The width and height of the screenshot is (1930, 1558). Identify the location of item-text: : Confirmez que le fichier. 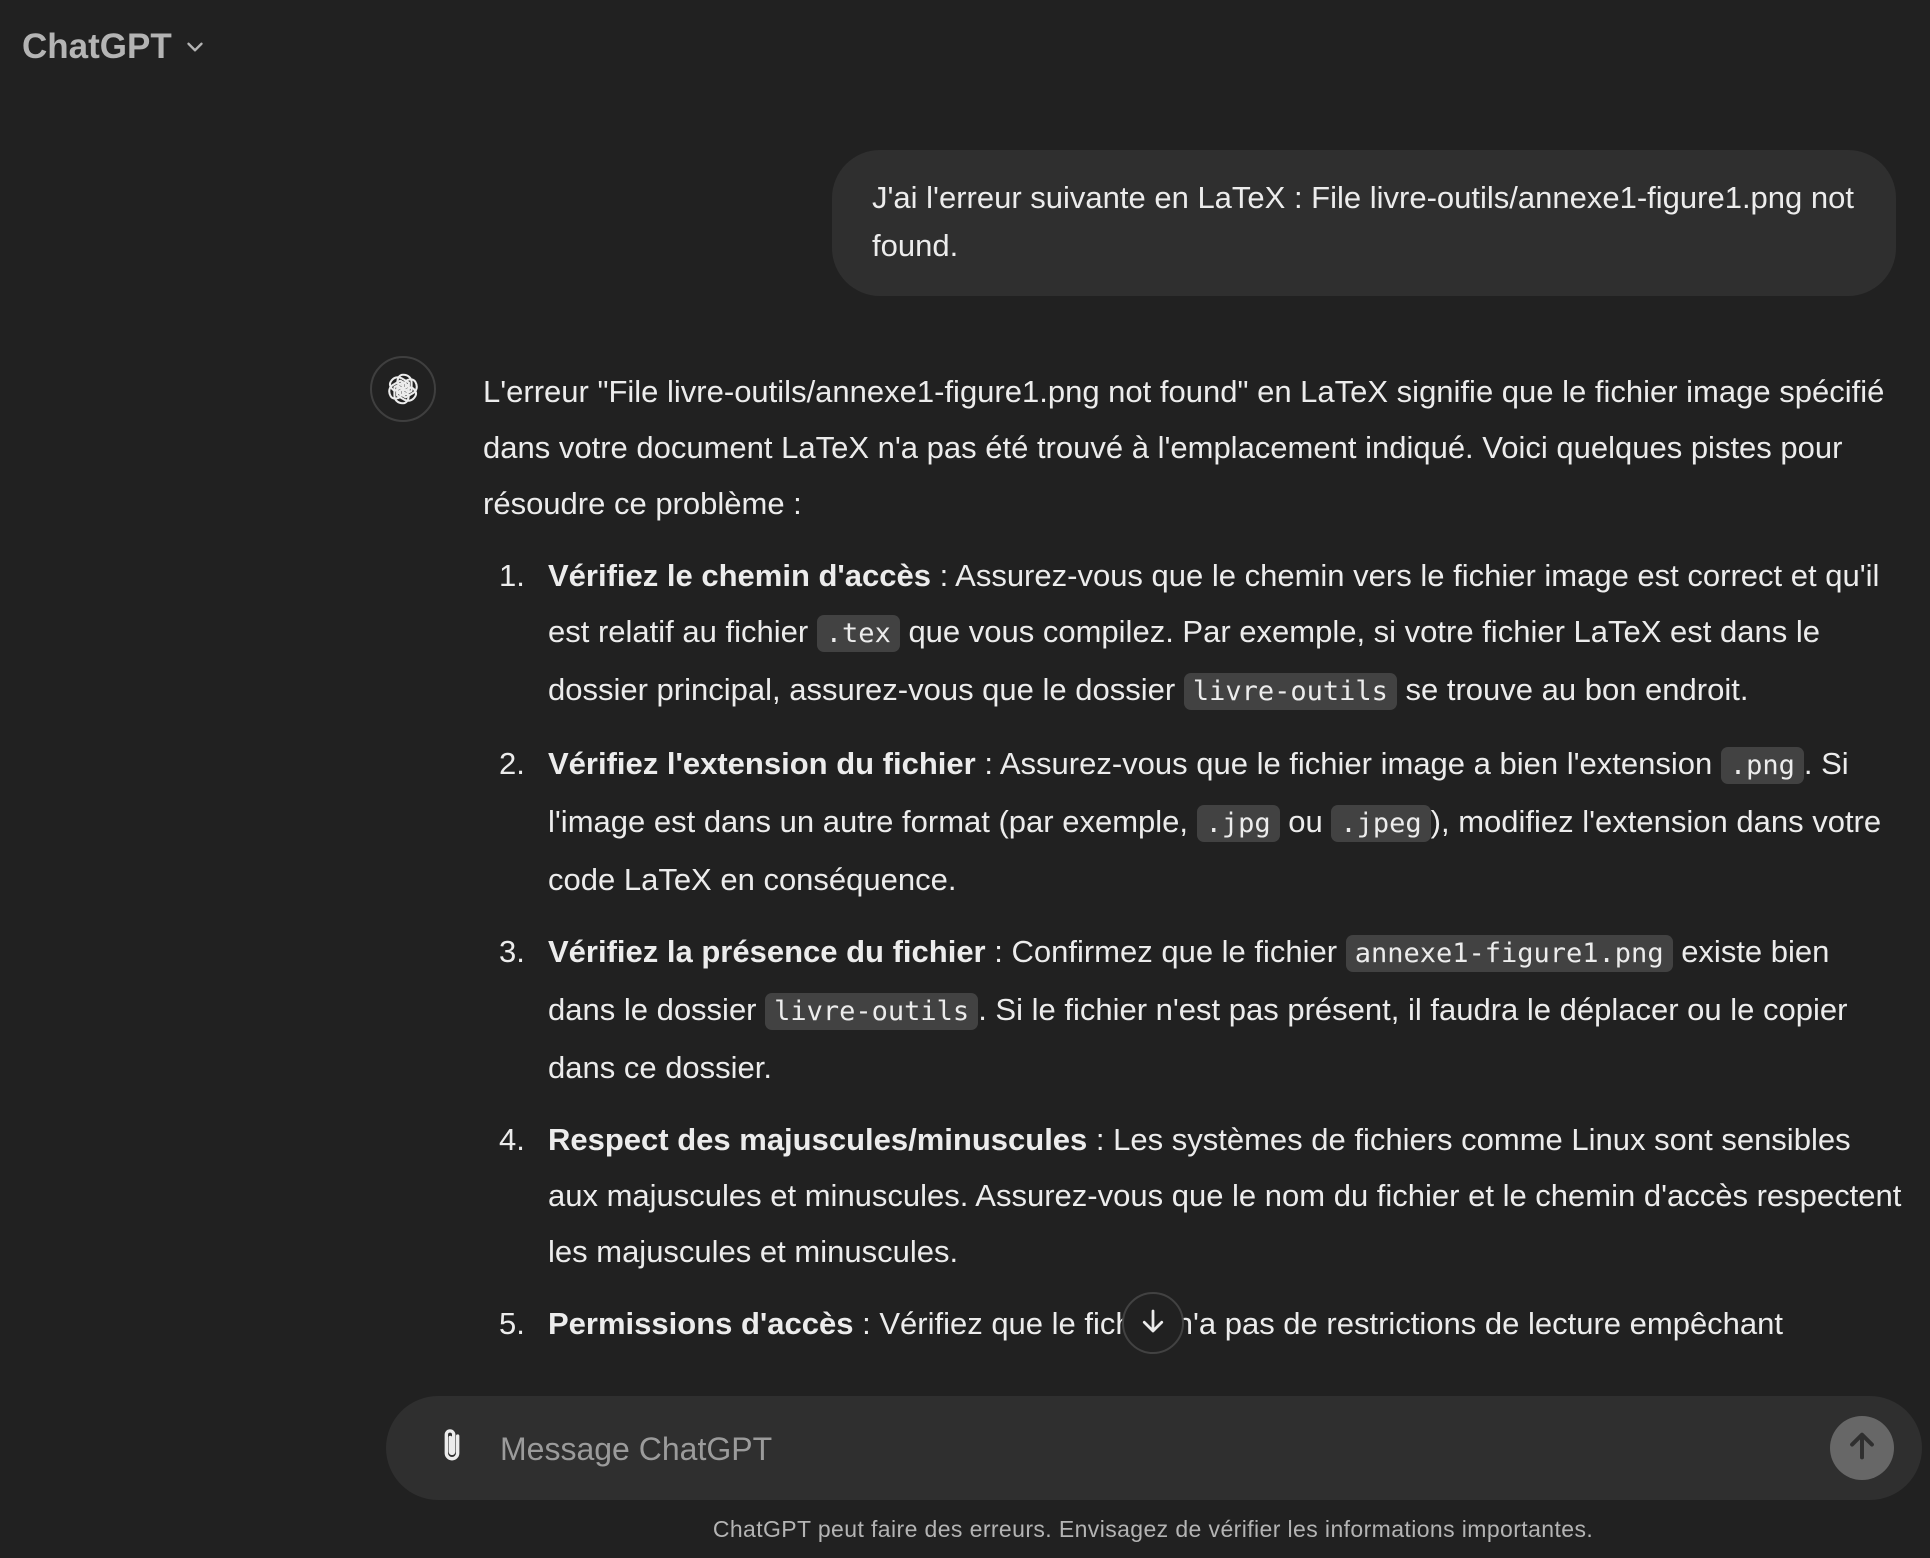
(1165, 951).